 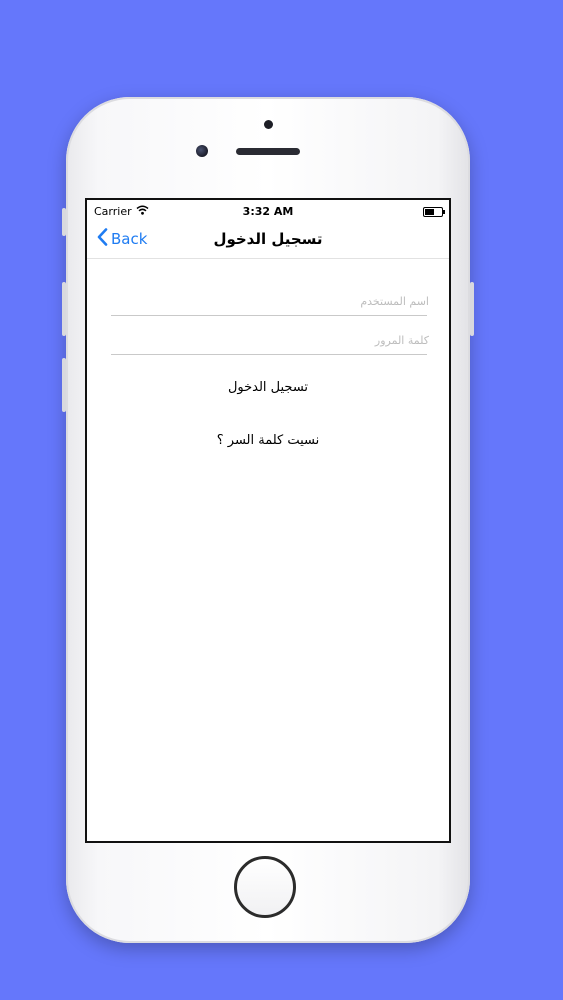 What do you see at coordinates (434, 212) in the screenshot?
I see `battery-icon` at bounding box center [434, 212].